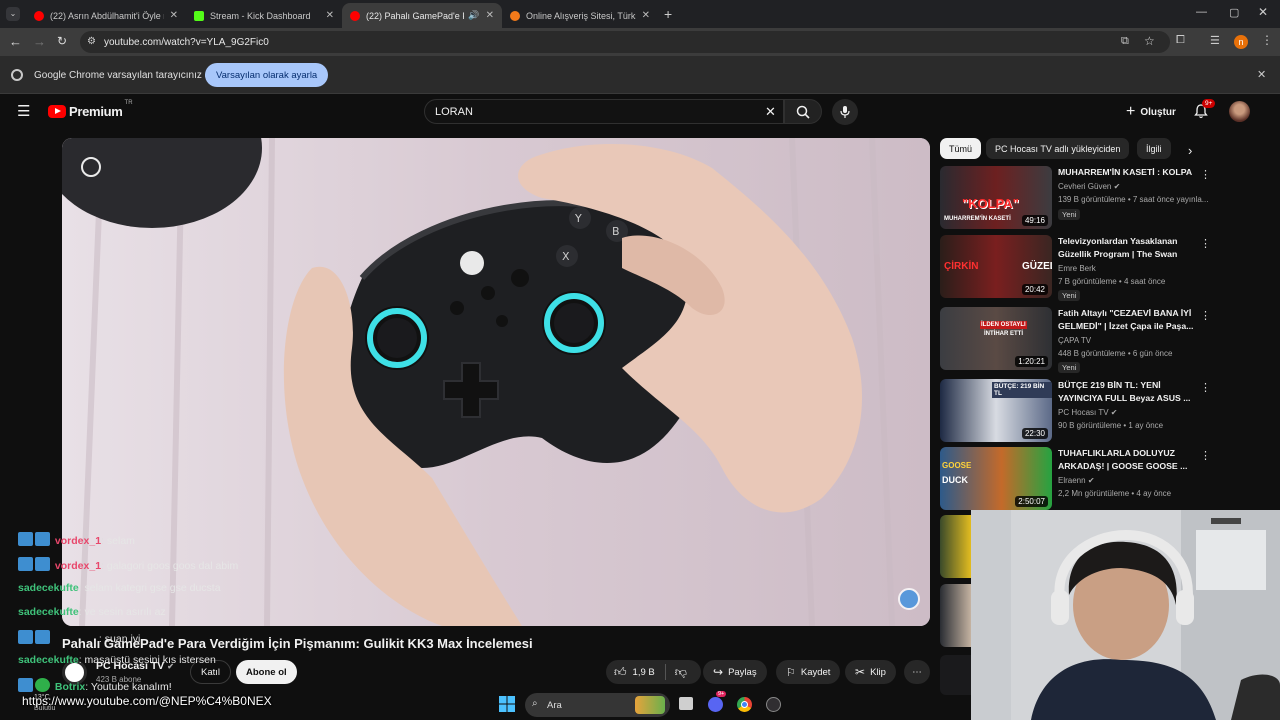  I want to click on thumbs-down-icon: 👎︎, so click(681, 672).